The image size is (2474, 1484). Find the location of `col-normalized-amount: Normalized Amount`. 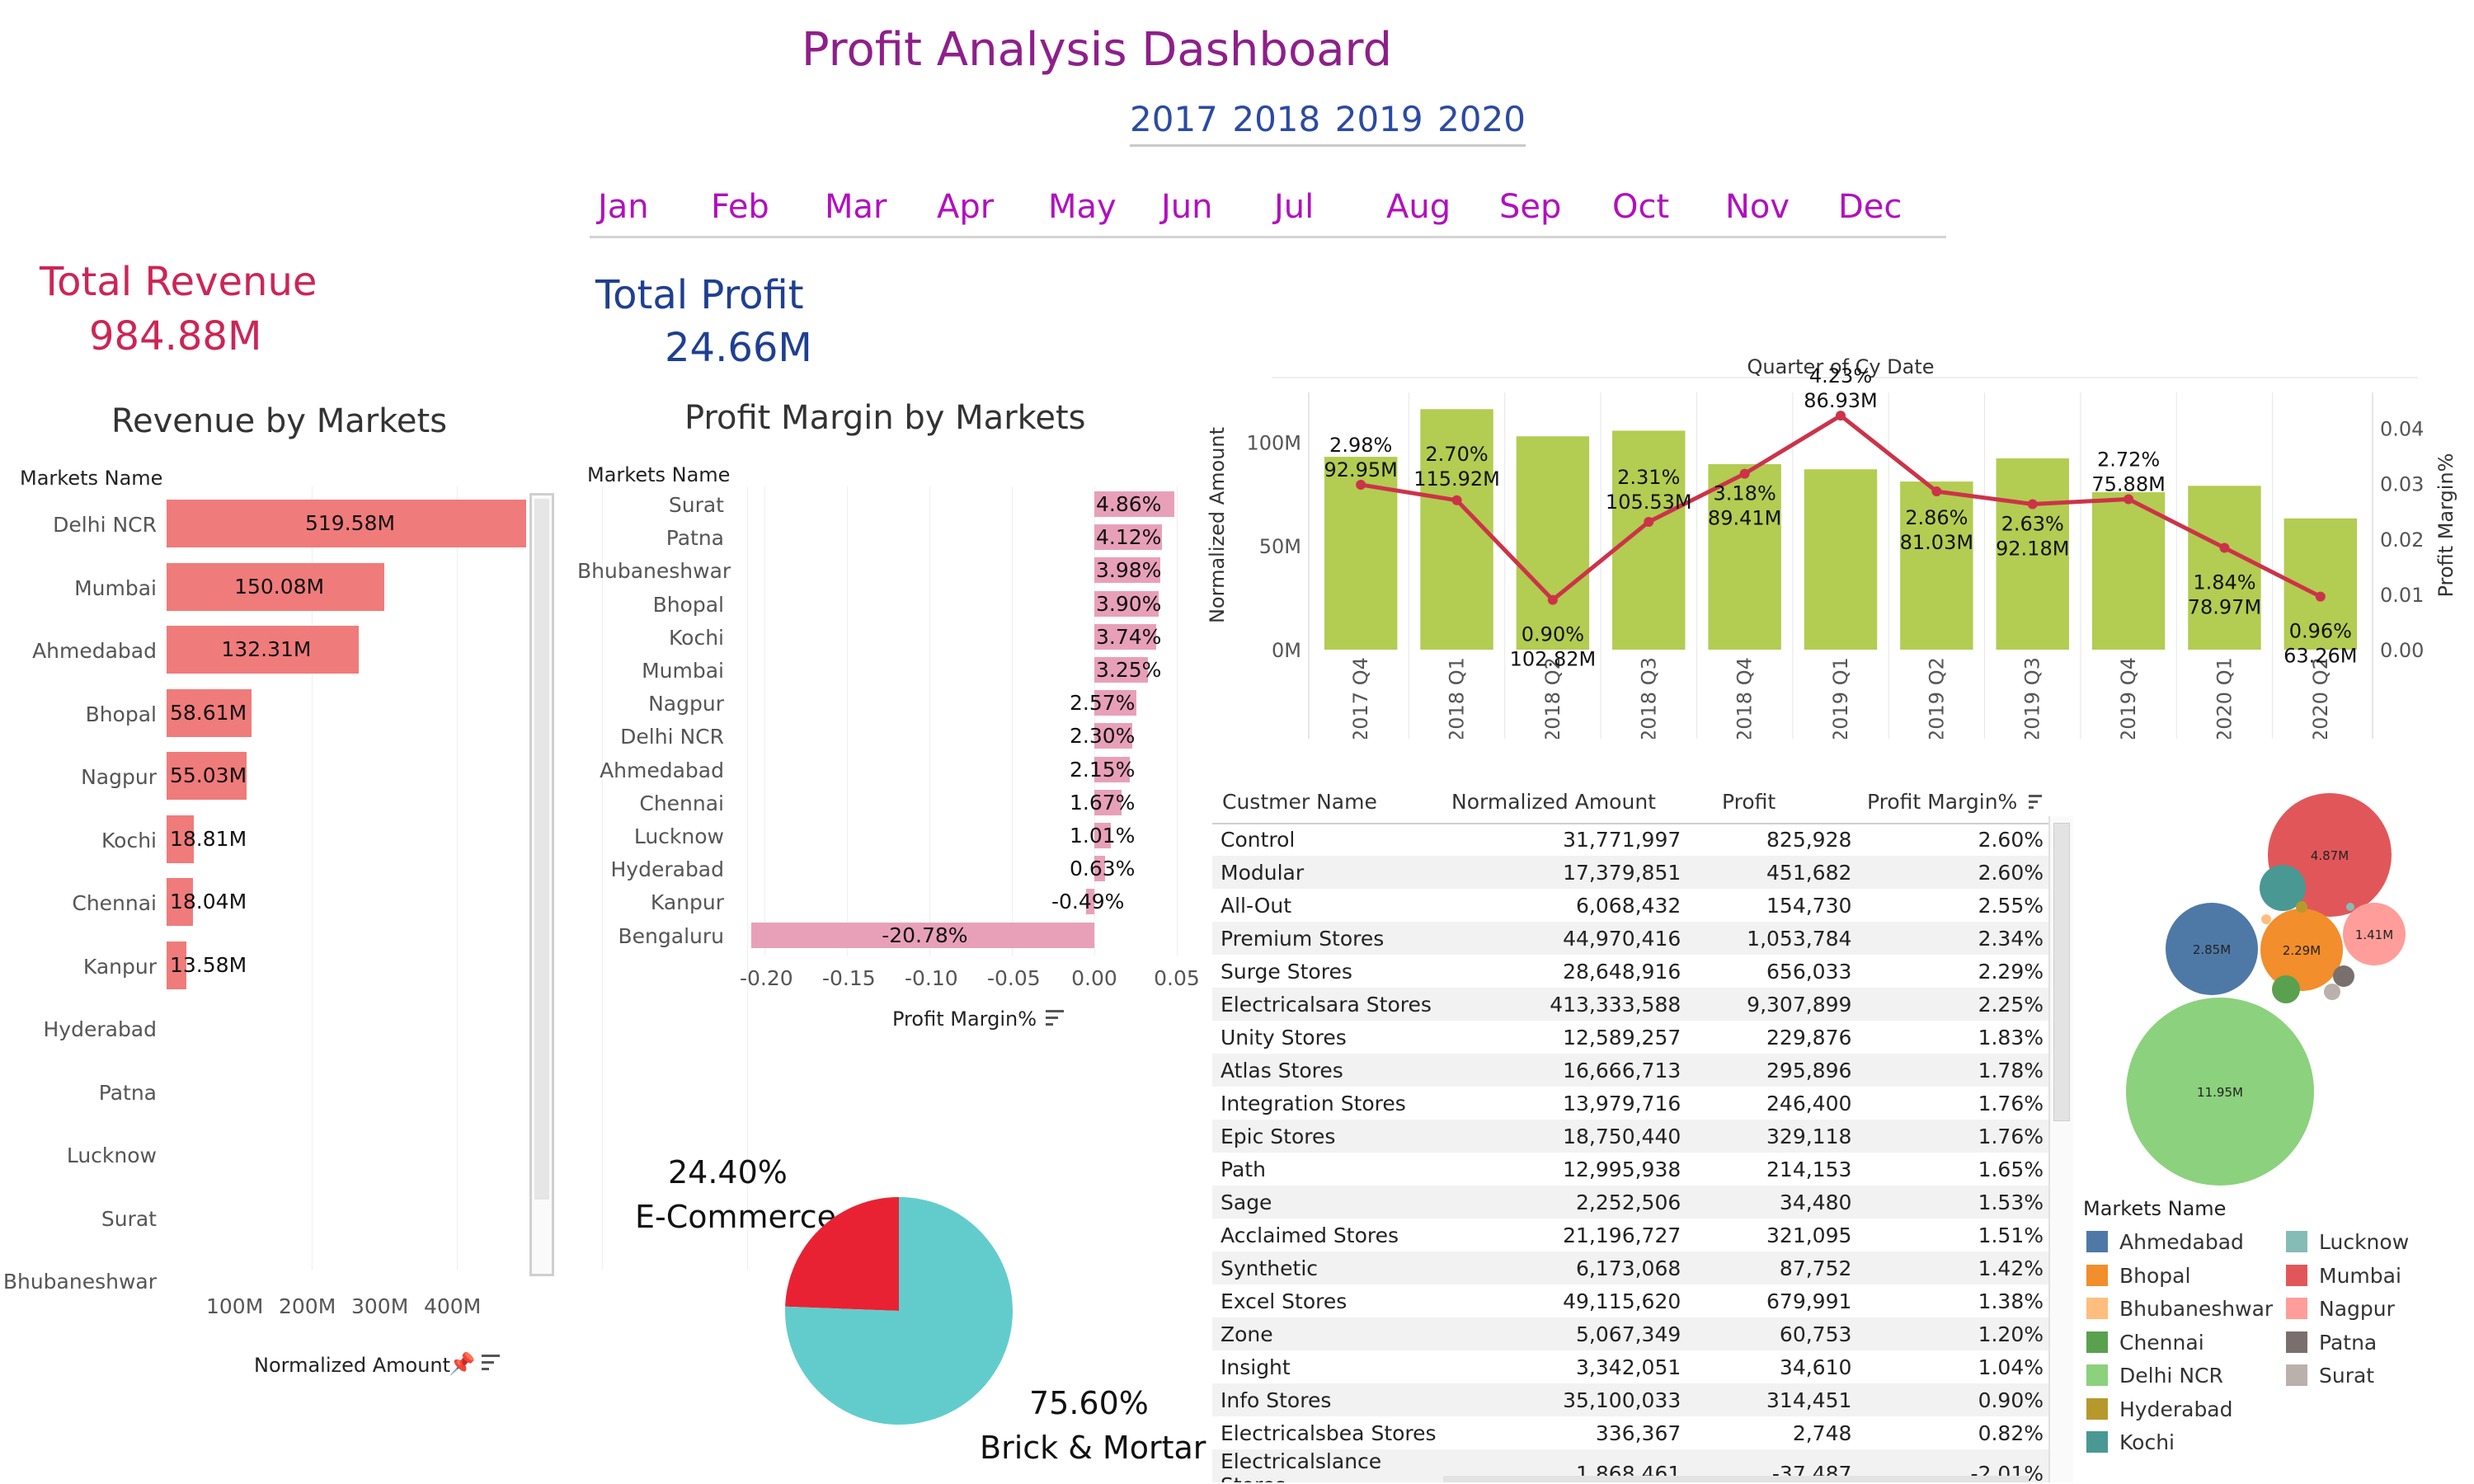

col-normalized-amount: Normalized Amount is located at coordinates (1553, 802).